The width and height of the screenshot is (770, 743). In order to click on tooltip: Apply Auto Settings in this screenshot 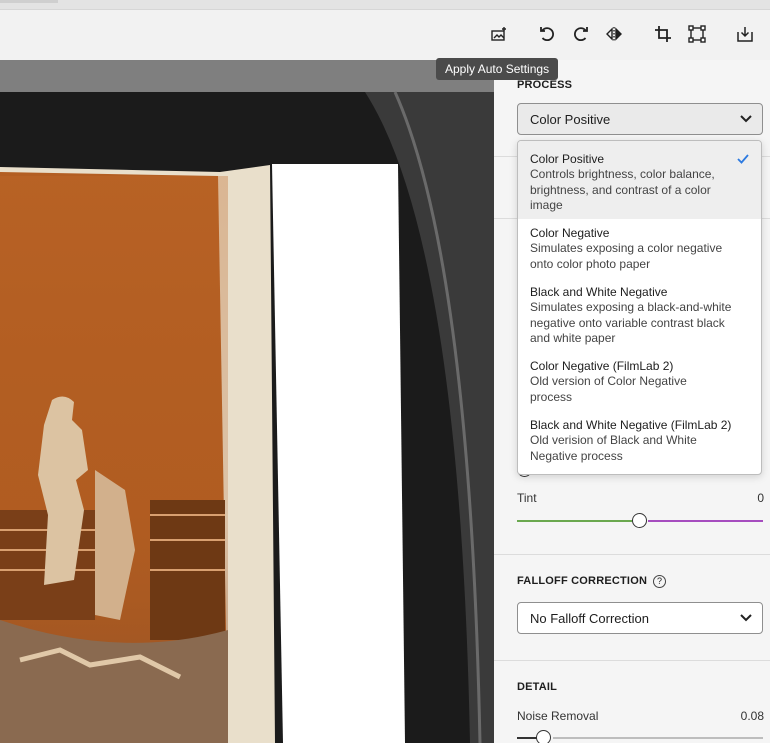, I will do `click(497, 69)`.